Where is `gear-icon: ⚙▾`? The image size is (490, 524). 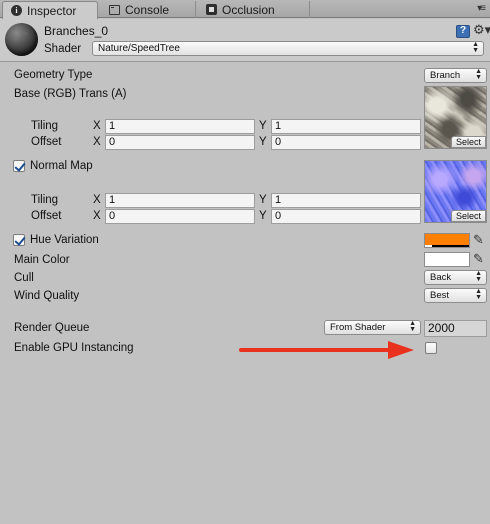 gear-icon: ⚙▾ is located at coordinates (481, 30).